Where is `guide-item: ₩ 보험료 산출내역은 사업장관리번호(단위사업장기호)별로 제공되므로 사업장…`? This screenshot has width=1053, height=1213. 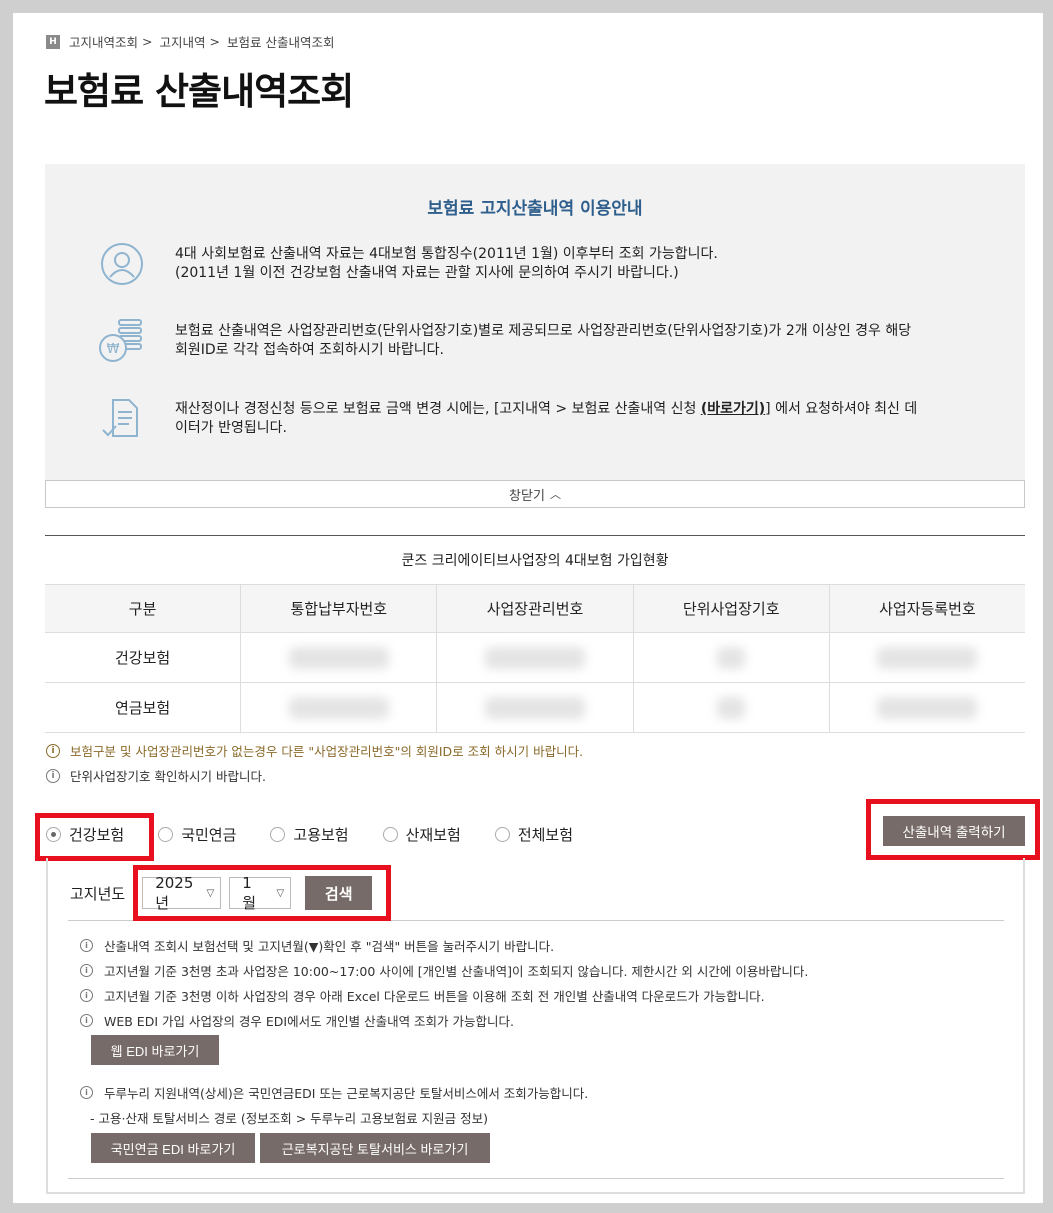
guide-item: ₩ 보험료 산출내역은 사업장관리번호(단위사업장기호)별로 제공되므로 사업장… is located at coordinates (546, 341).